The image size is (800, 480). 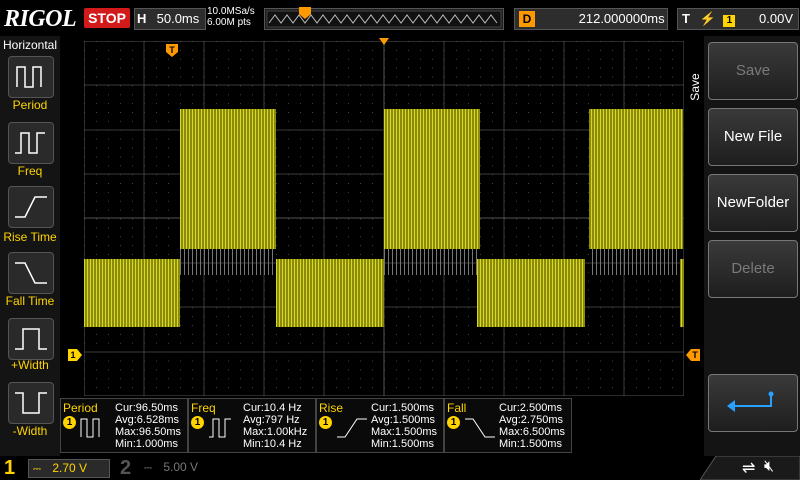 I want to click on freq-label: Freq, so click(x=30, y=171).